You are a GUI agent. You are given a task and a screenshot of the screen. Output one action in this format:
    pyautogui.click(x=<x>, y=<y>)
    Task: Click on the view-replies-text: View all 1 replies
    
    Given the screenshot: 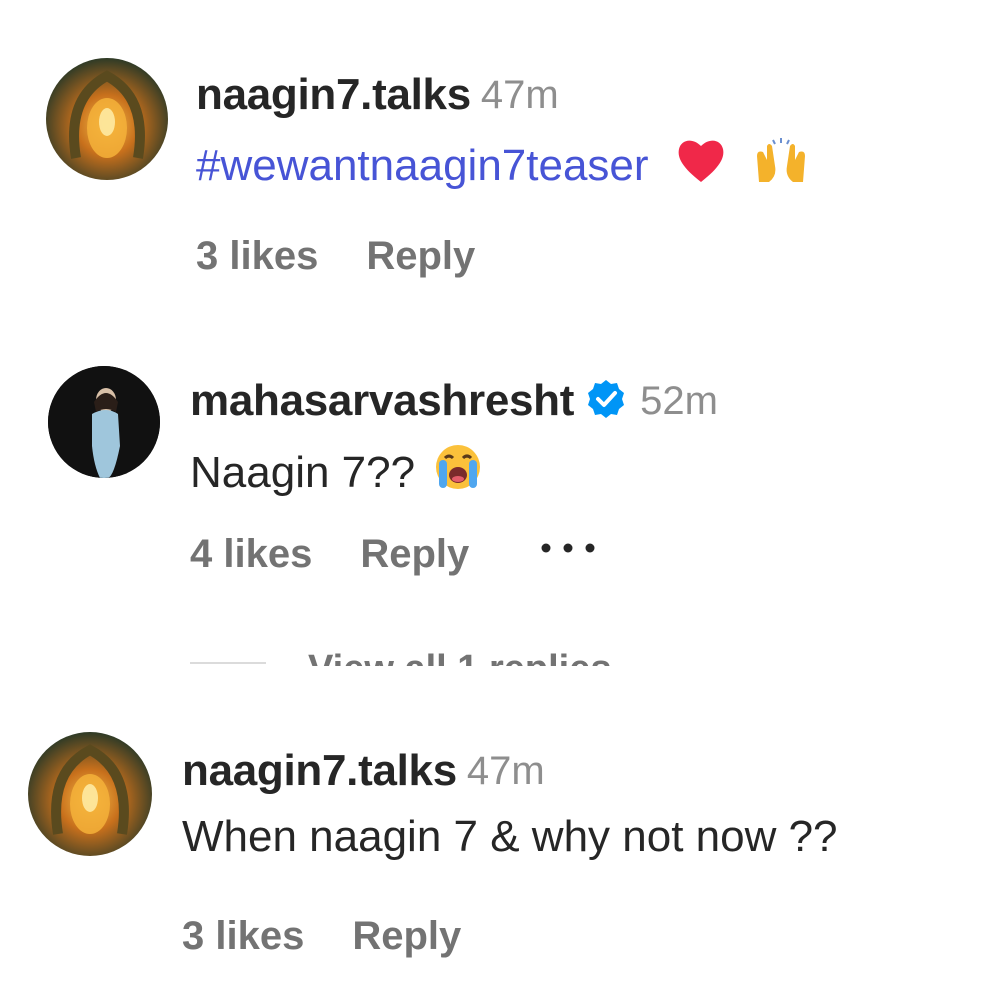 What is the action you would take?
    pyautogui.click(x=459, y=657)
    